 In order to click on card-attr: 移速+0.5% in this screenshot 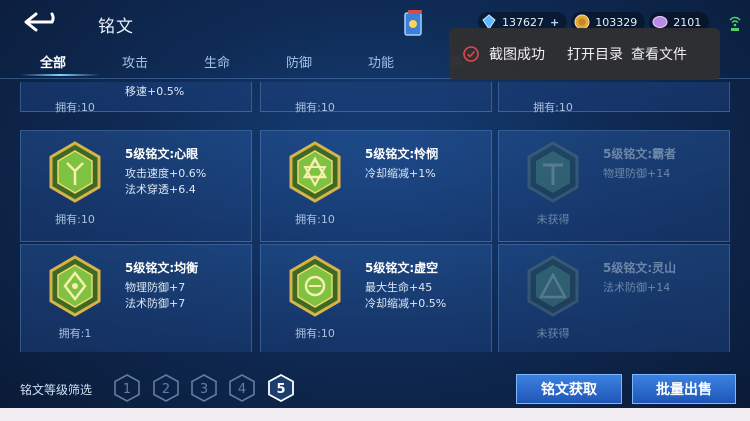, I will do `click(155, 91)`.